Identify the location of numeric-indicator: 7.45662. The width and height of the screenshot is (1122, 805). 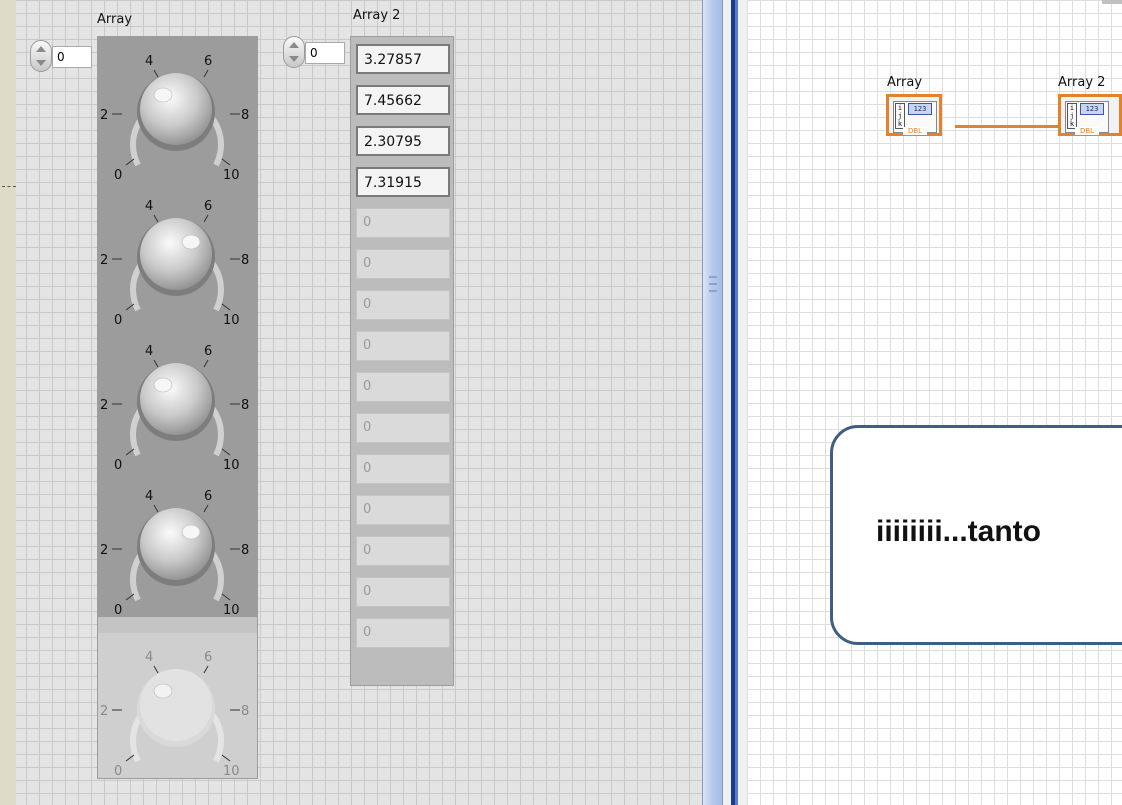
(403, 100).